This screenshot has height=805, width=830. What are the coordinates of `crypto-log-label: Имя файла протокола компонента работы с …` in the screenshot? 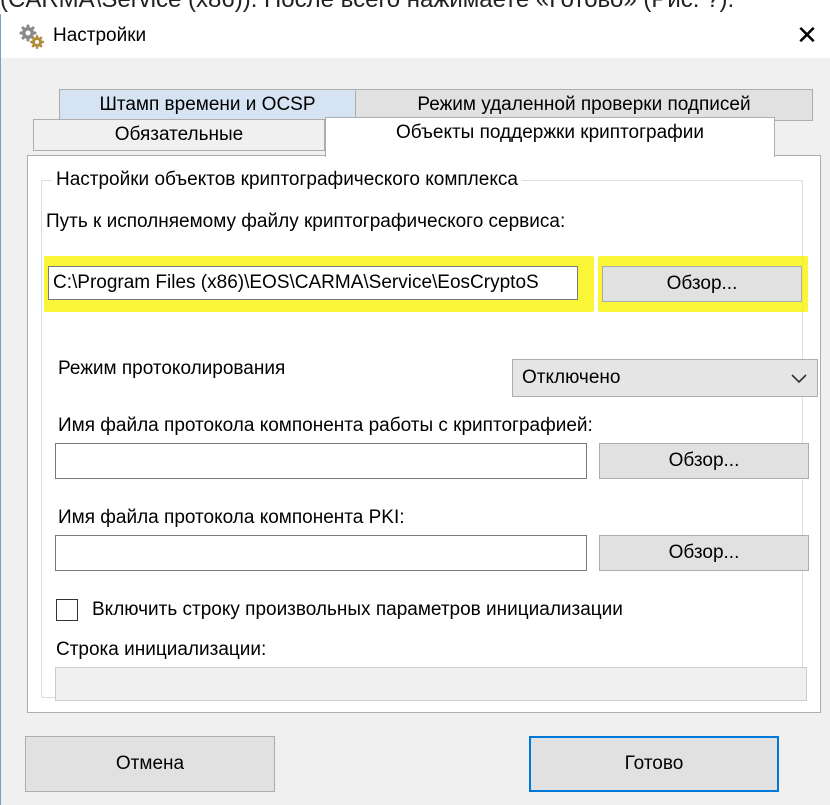 It's located at (325, 425).